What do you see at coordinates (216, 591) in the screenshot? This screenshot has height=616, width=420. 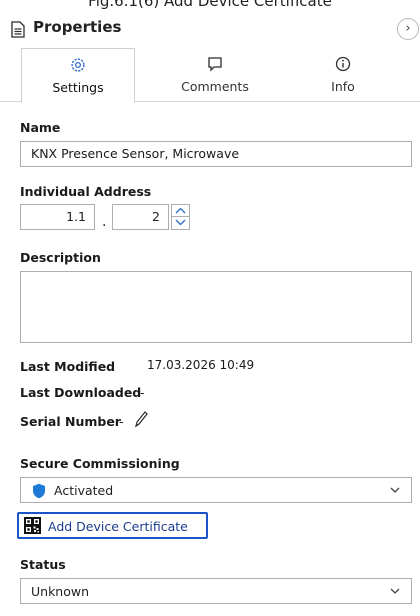 I see `status-select: Unknown` at bounding box center [216, 591].